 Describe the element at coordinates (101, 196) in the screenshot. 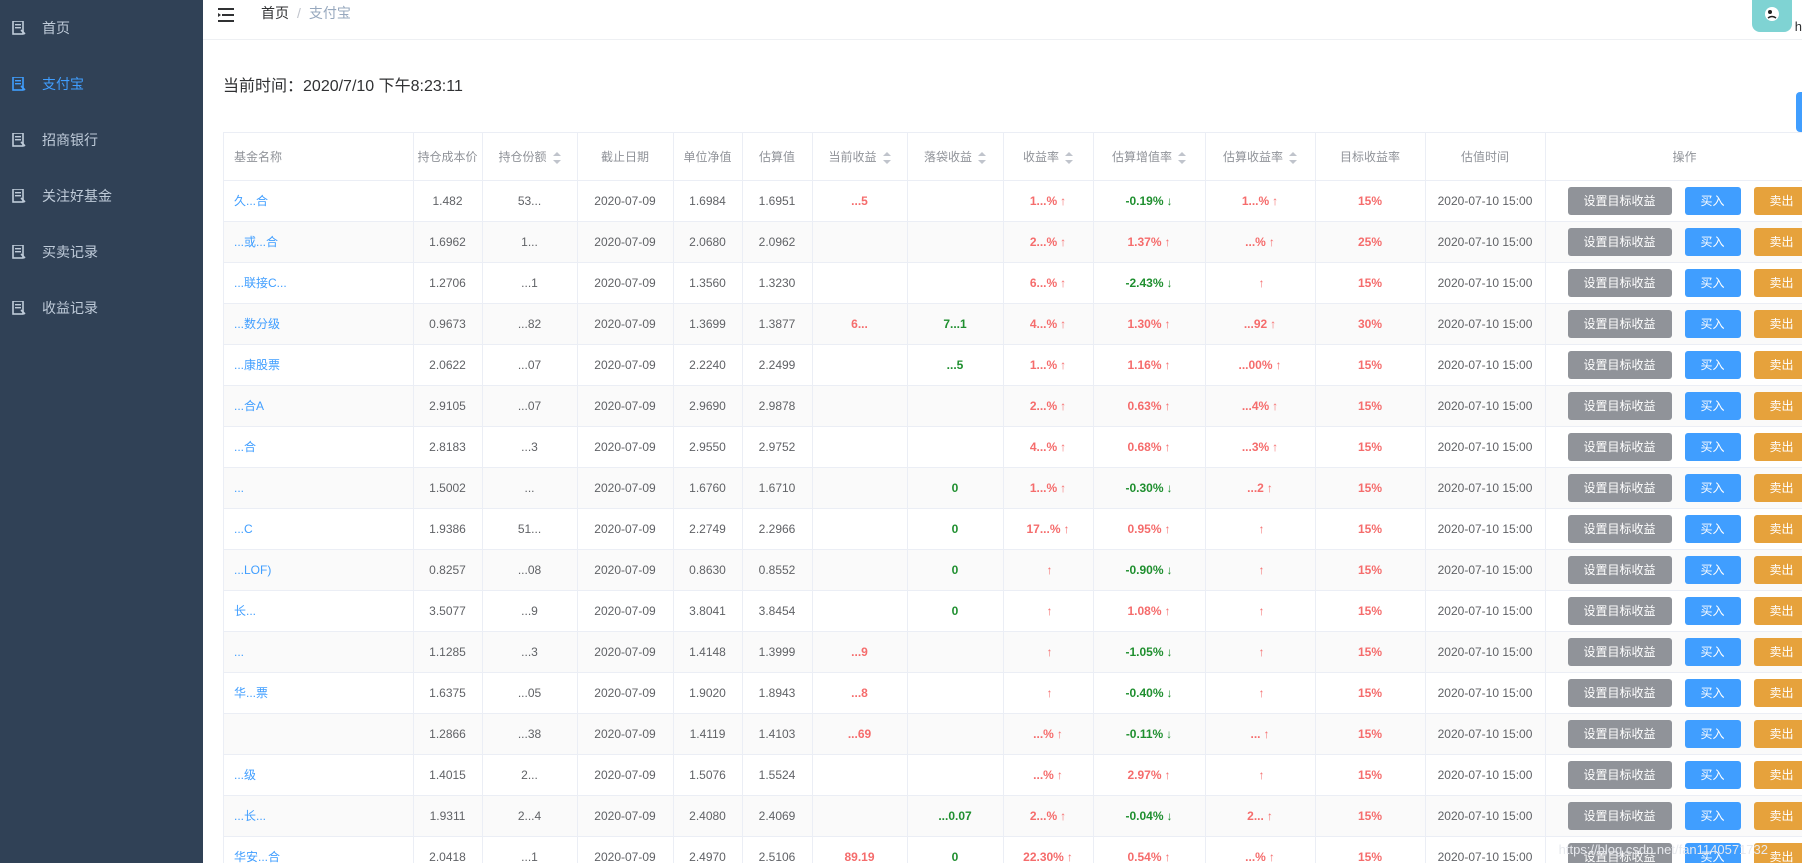

I see `sidebar-item-follow-funds: 关注好基金` at that location.